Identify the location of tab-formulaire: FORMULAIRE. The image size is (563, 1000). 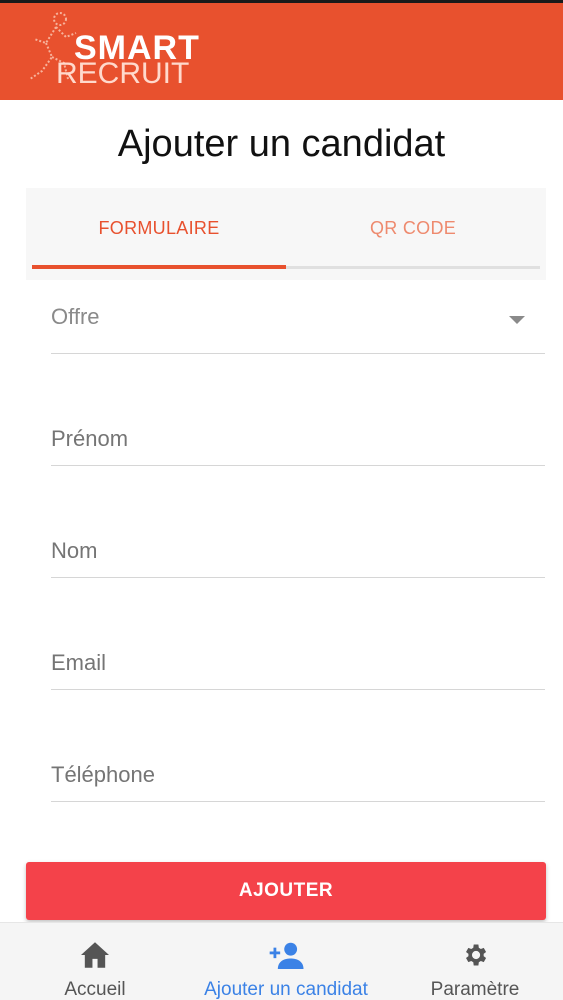
(159, 228).